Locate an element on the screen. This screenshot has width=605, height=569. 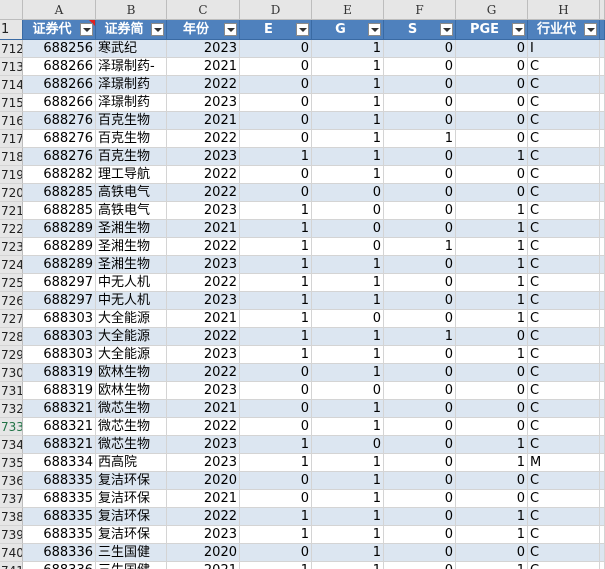
cell-pge: 1 is located at coordinates (492, 247).